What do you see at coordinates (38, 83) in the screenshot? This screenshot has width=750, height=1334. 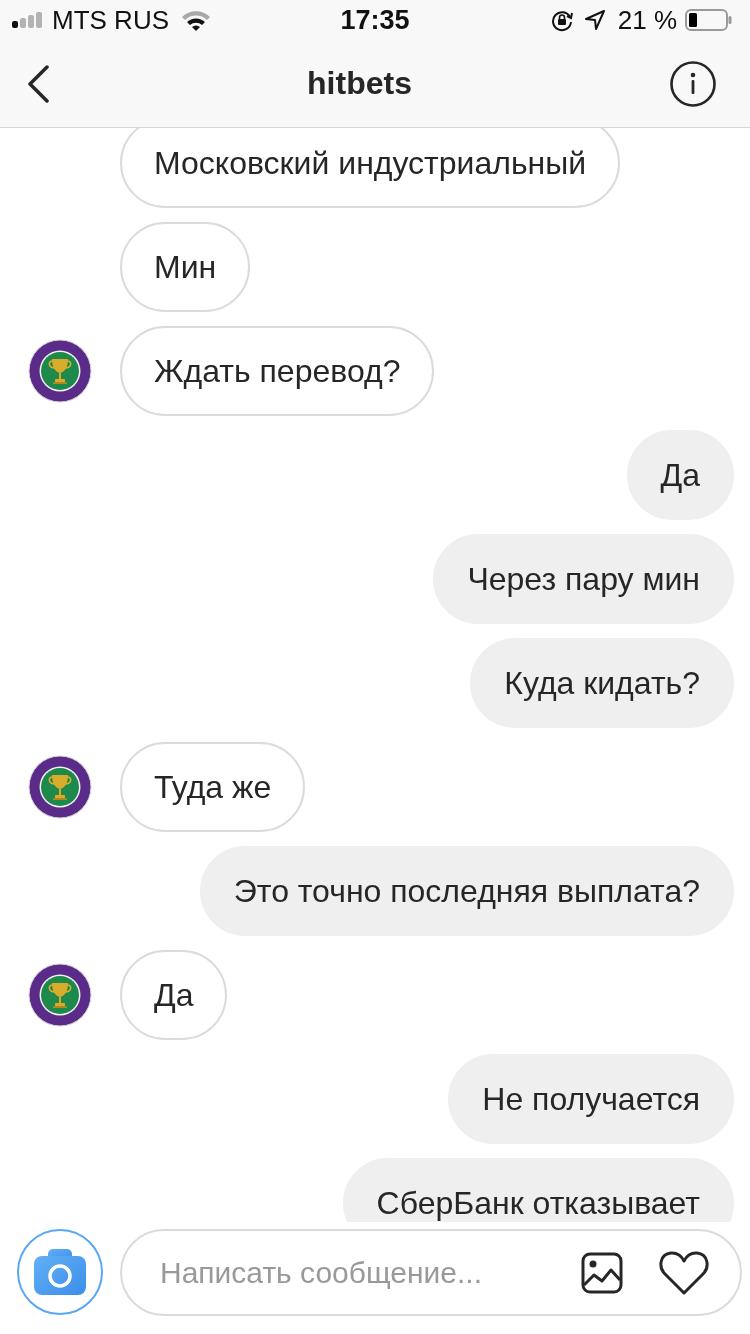 I see `back-icon` at bounding box center [38, 83].